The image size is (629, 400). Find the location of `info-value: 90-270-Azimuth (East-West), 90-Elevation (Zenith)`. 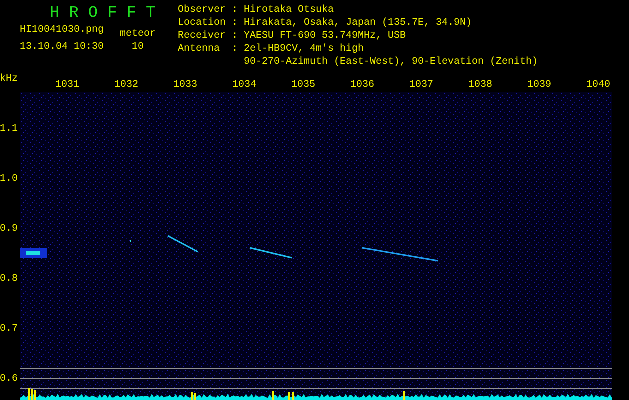

info-value: 90-270-Azimuth (East-West), 90-Elevation (Zenith) is located at coordinates (391, 62).